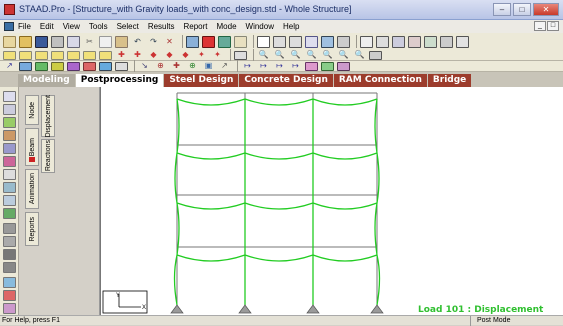 This screenshot has width=563, height=326. What do you see at coordinates (201, 55) in the screenshot?
I see `circular-icon: ✦` at bounding box center [201, 55].